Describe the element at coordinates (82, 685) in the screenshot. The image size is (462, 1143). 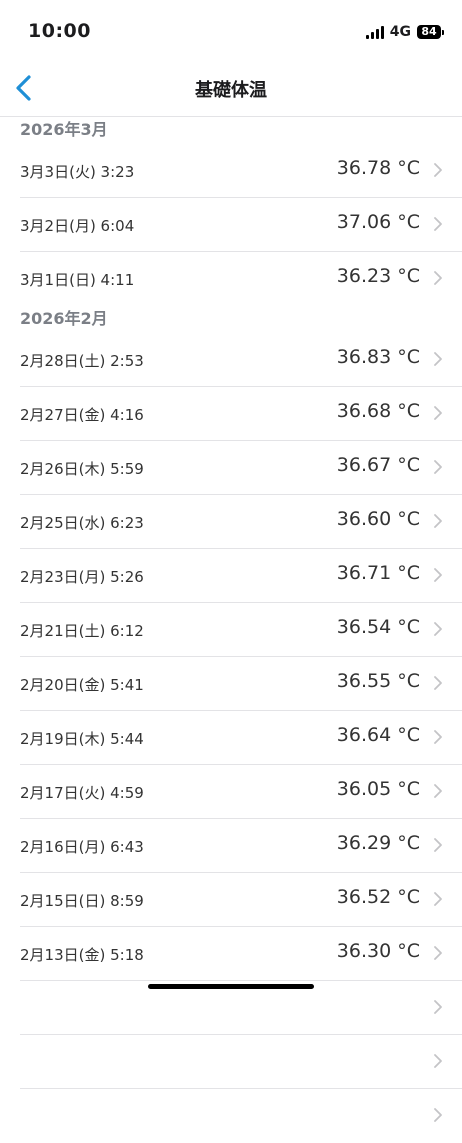
I see `record-datetime: 2月20日(金) 5:41` at that location.